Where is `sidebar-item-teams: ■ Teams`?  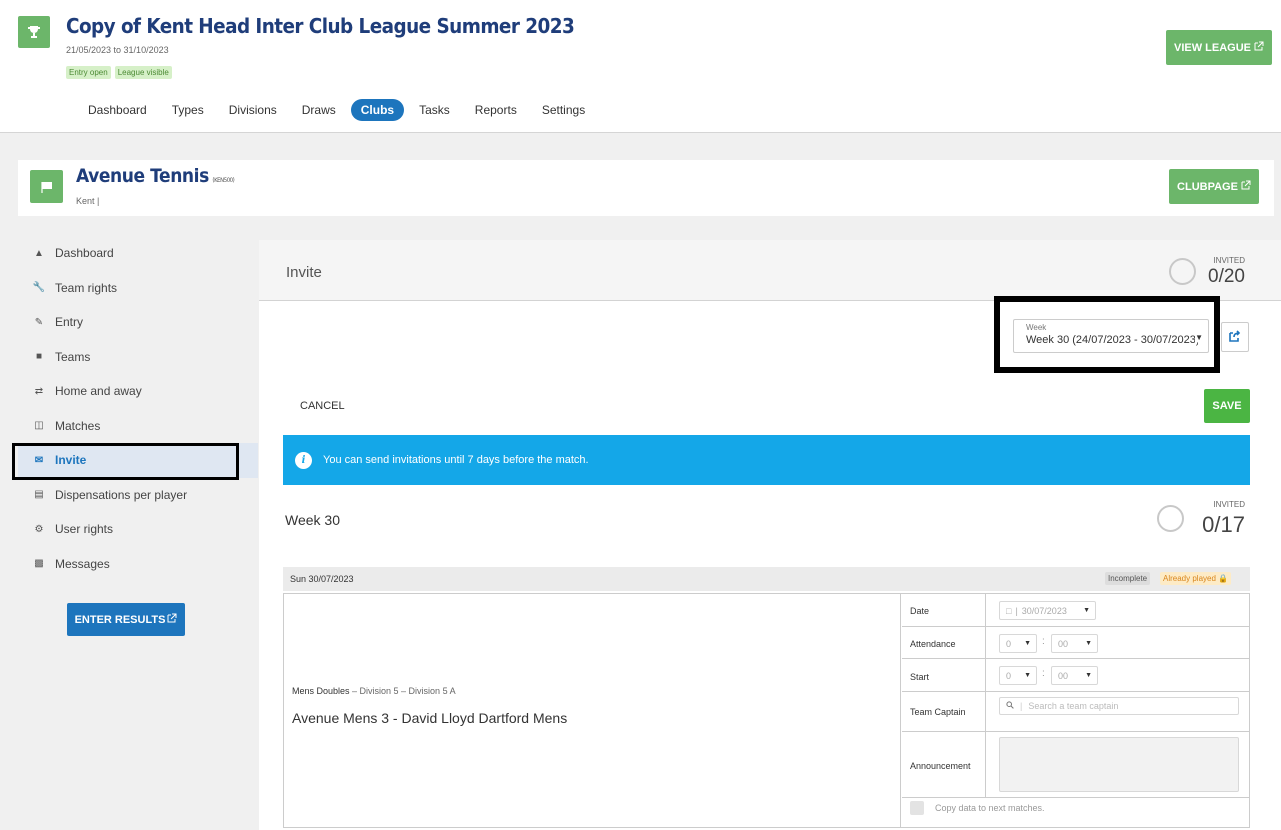
sidebar-item-teams: ■ Teams is located at coordinates (138, 357).